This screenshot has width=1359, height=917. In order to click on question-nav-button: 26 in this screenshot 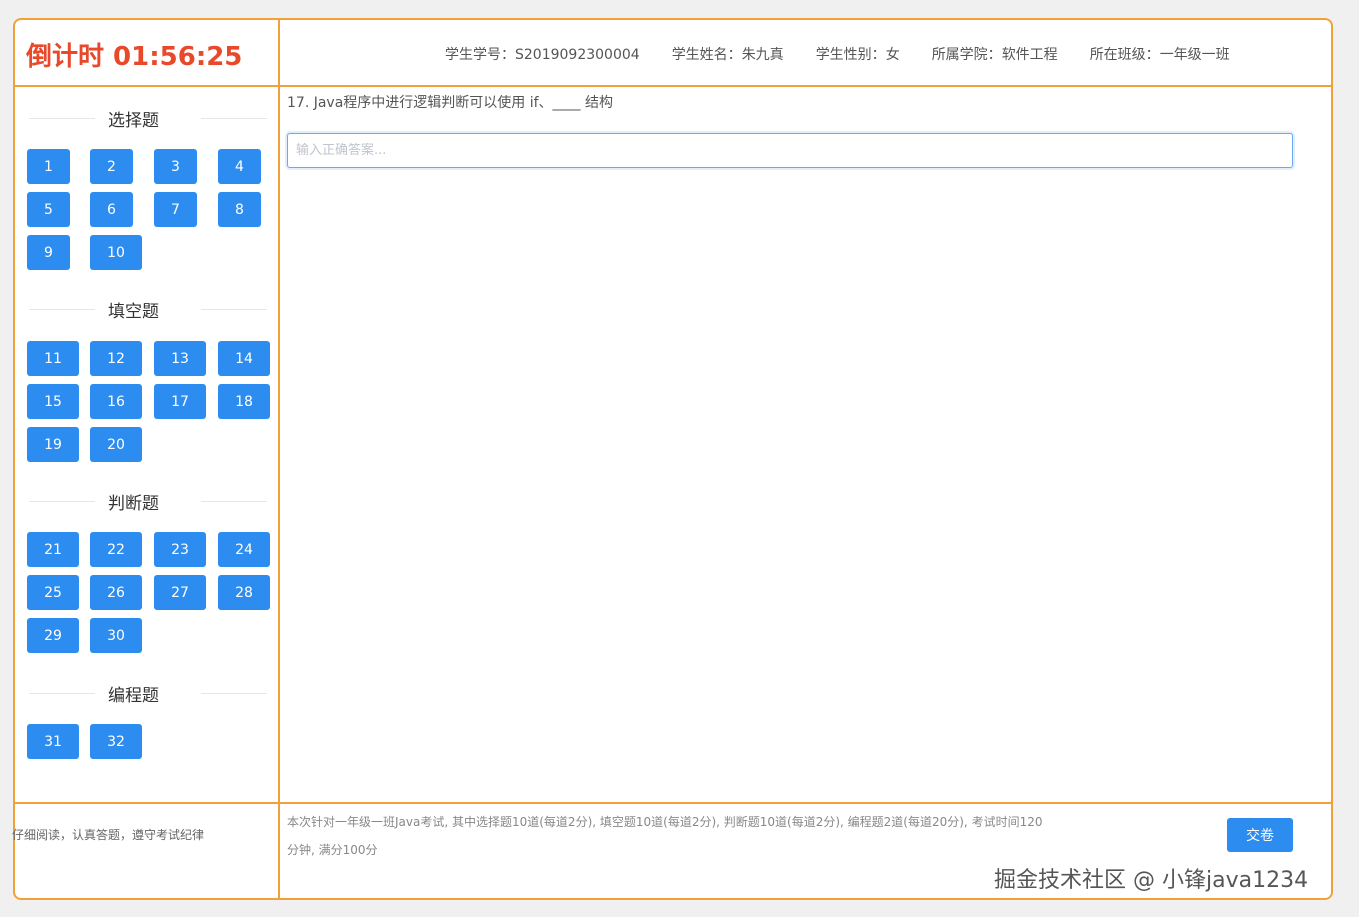, I will do `click(116, 592)`.